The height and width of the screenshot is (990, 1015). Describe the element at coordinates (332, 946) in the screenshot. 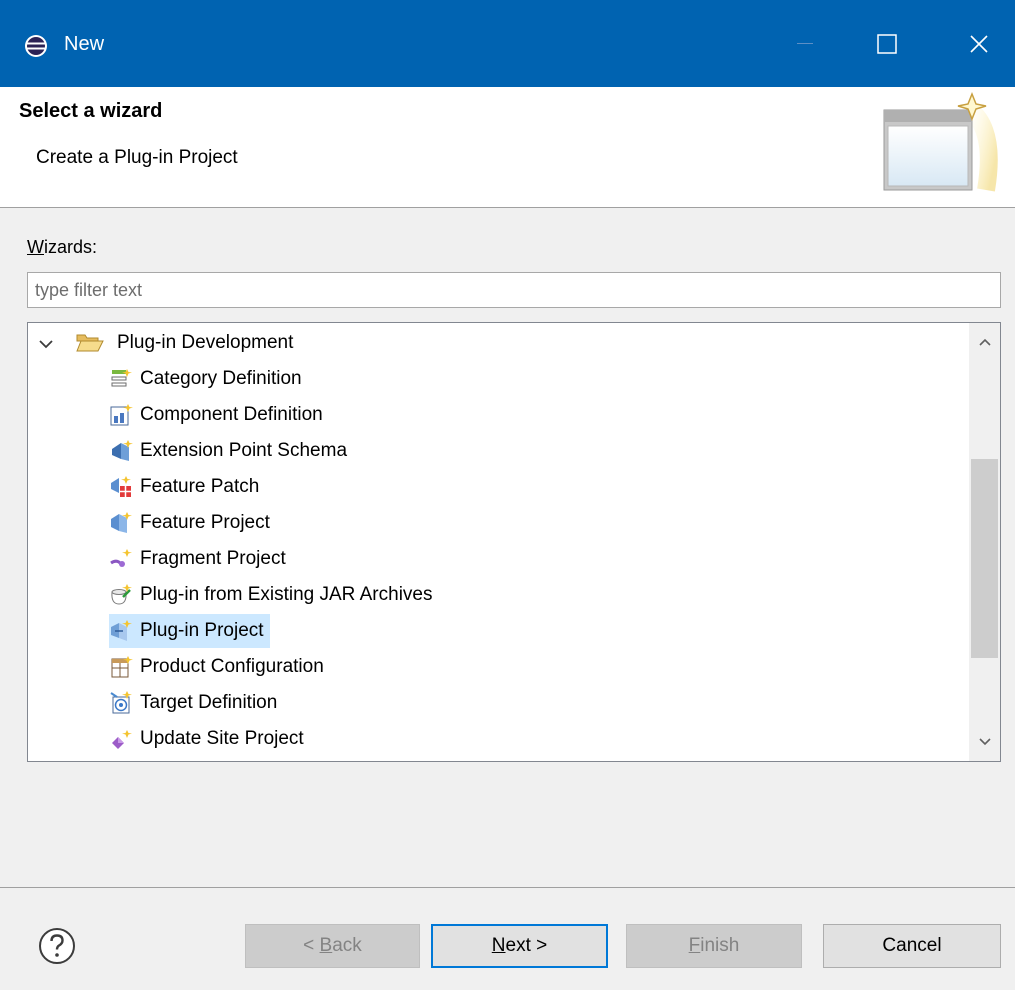

I see `back-button: < Back` at that location.